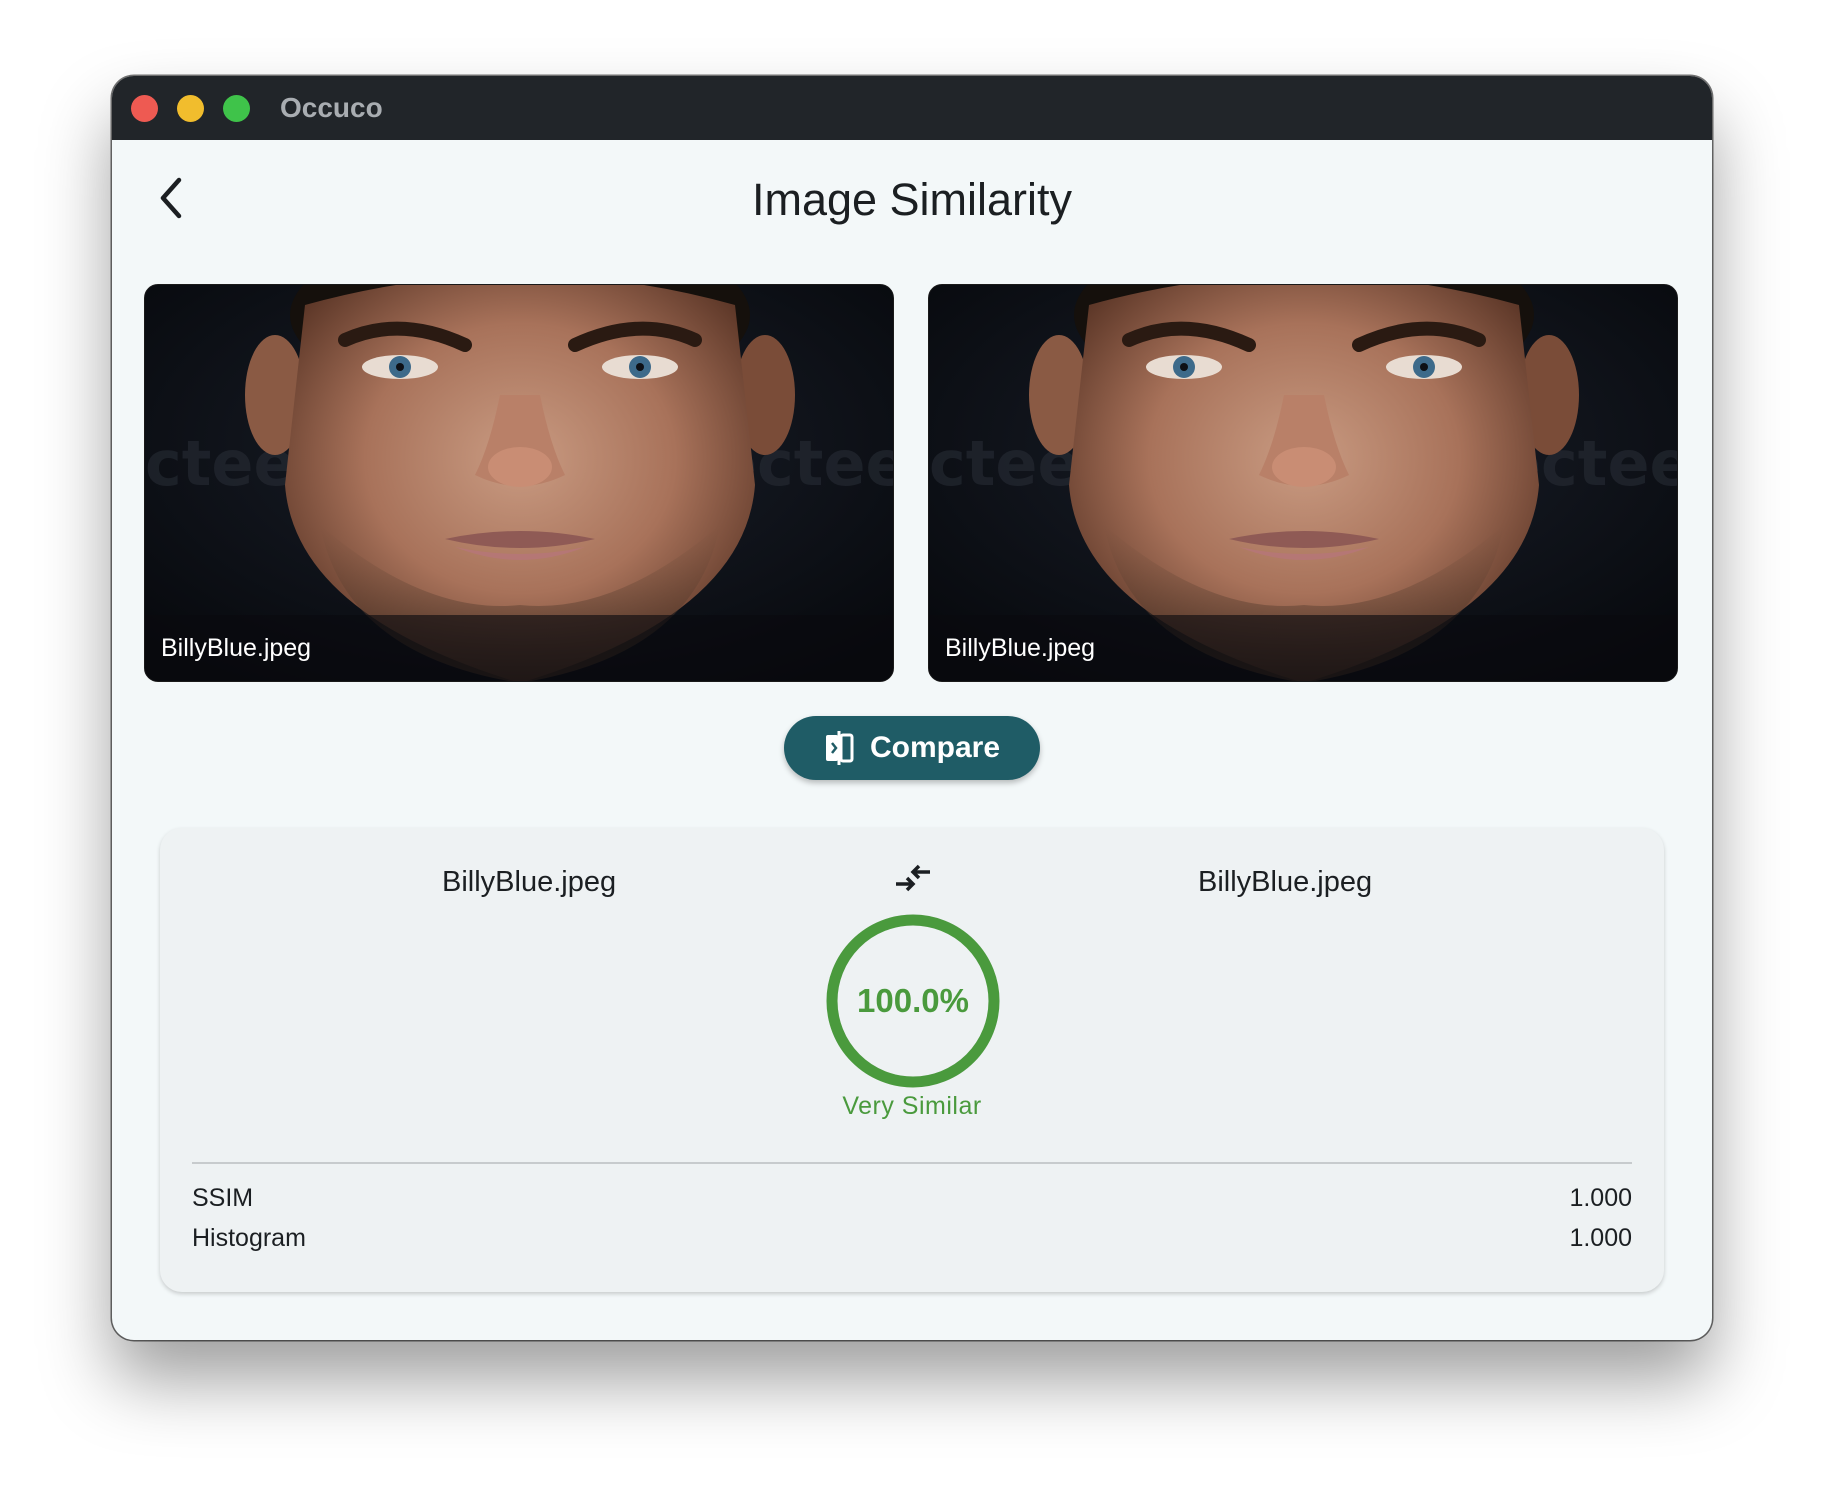 This screenshot has width=1824, height=1488. What do you see at coordinates (249, 1238) in the screenshot?
I see `metric-label: Histogram` at bounding box center [249, 1238].